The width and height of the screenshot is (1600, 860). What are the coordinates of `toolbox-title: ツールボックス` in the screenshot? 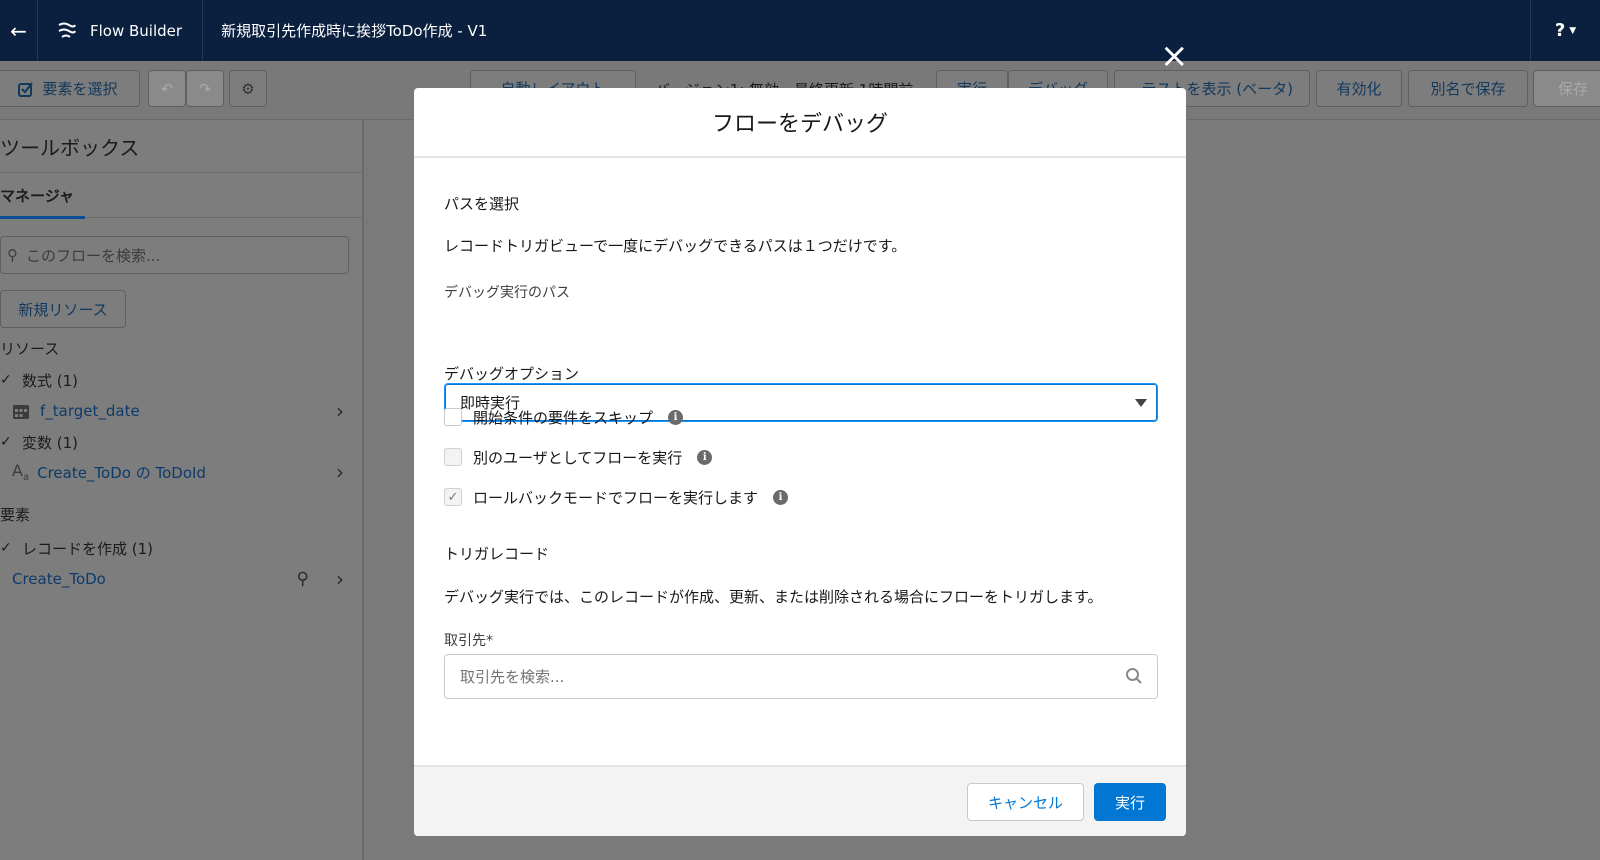 It's located at (70, 148).